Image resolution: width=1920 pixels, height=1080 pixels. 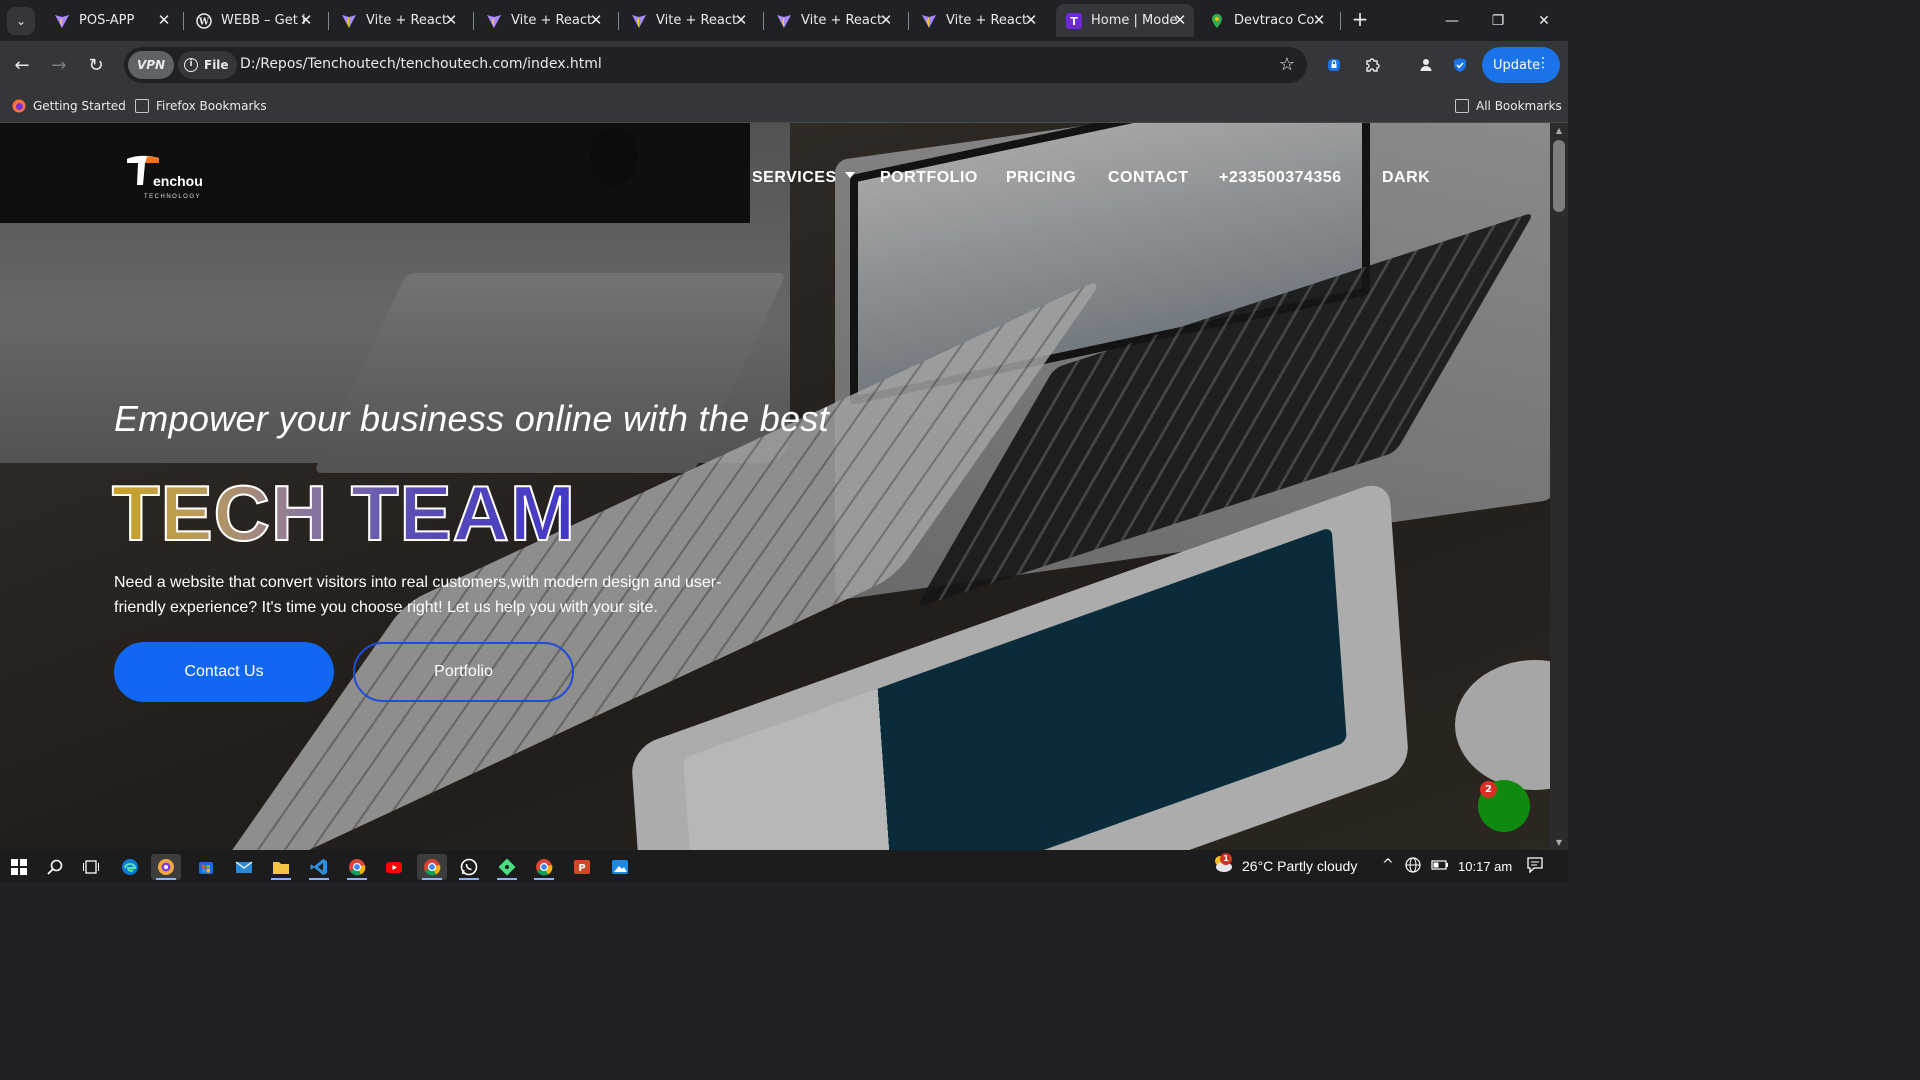 What do you see at coordinates (1406, 178) in the screenshot?
I see `nav-dark-toggle: DARK` at bounding box center [1406, 178].